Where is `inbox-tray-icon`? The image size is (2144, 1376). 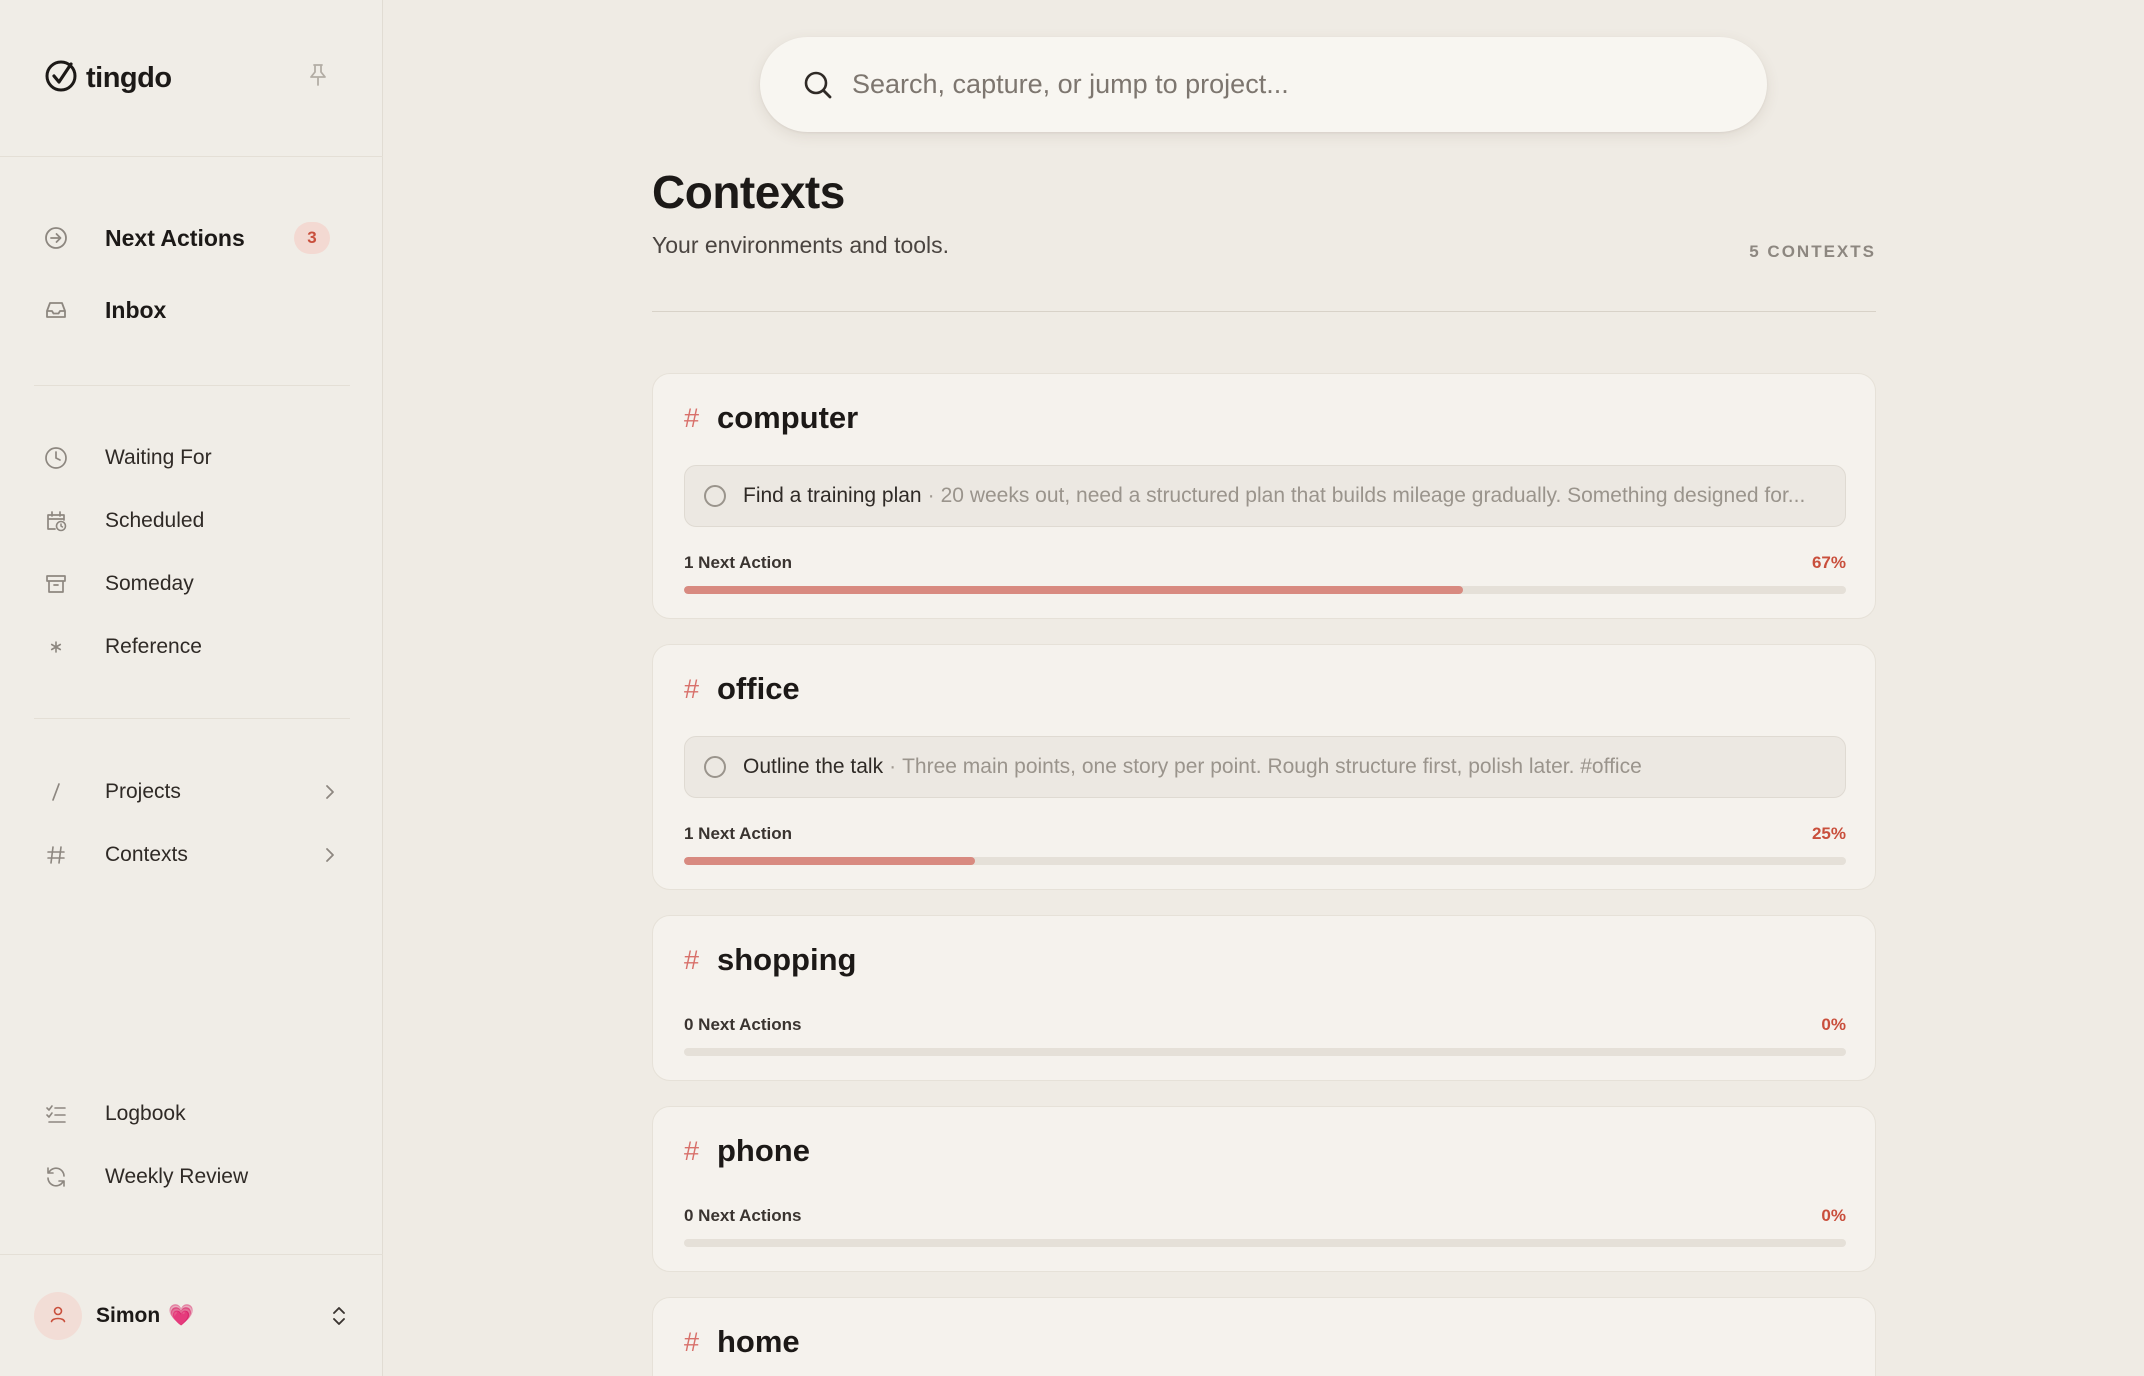
inbox-tray-icon is located at coordinates (65, 310).